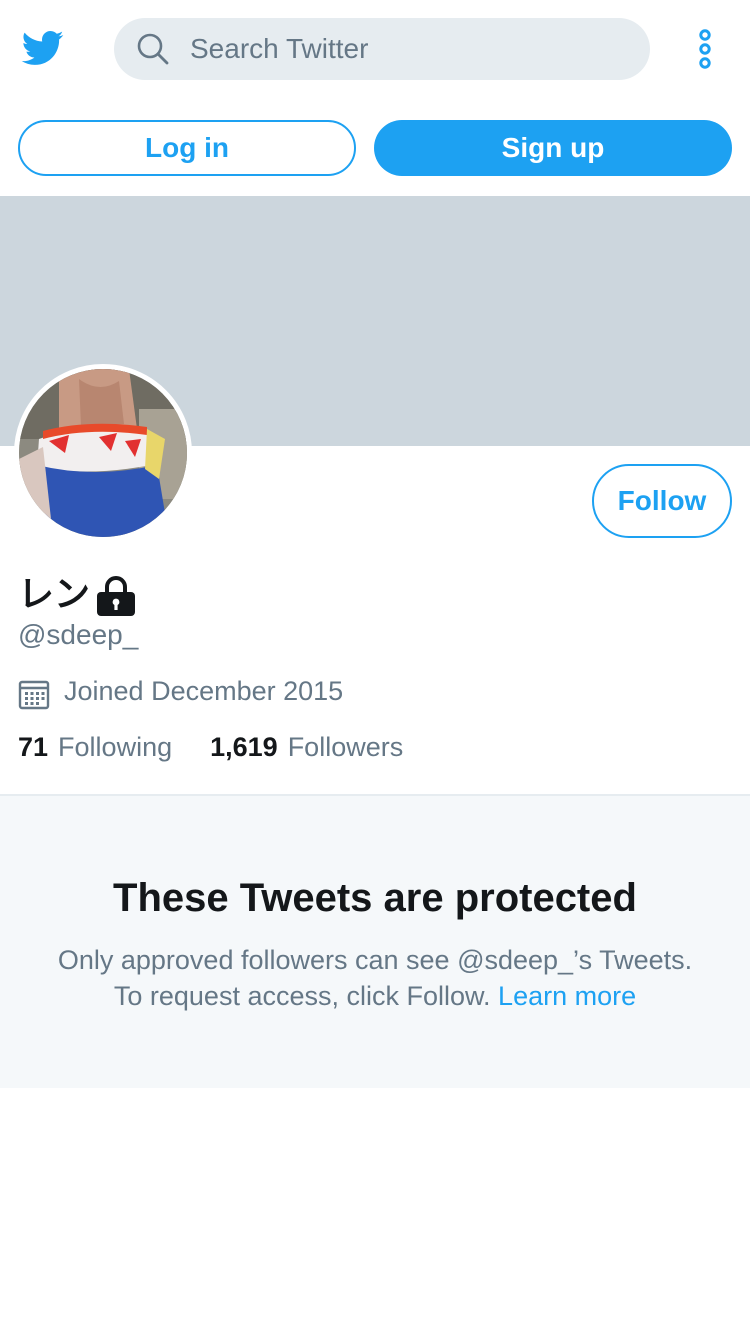 The height and width of the screenshot is (1334, 750). I want to click on profile-handle: @sdeep_, so click(78, 634).